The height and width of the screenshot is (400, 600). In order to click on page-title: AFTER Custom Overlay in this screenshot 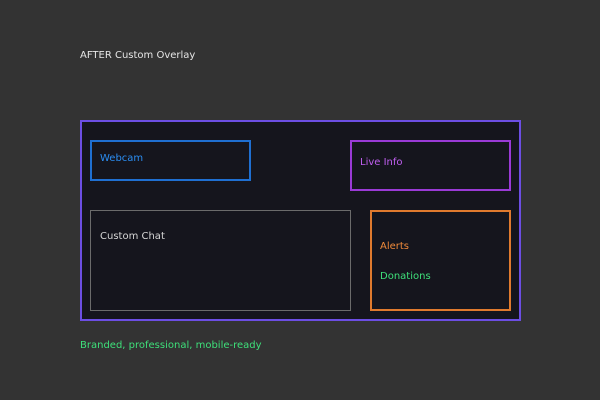, I will do `click(138, 55)`.